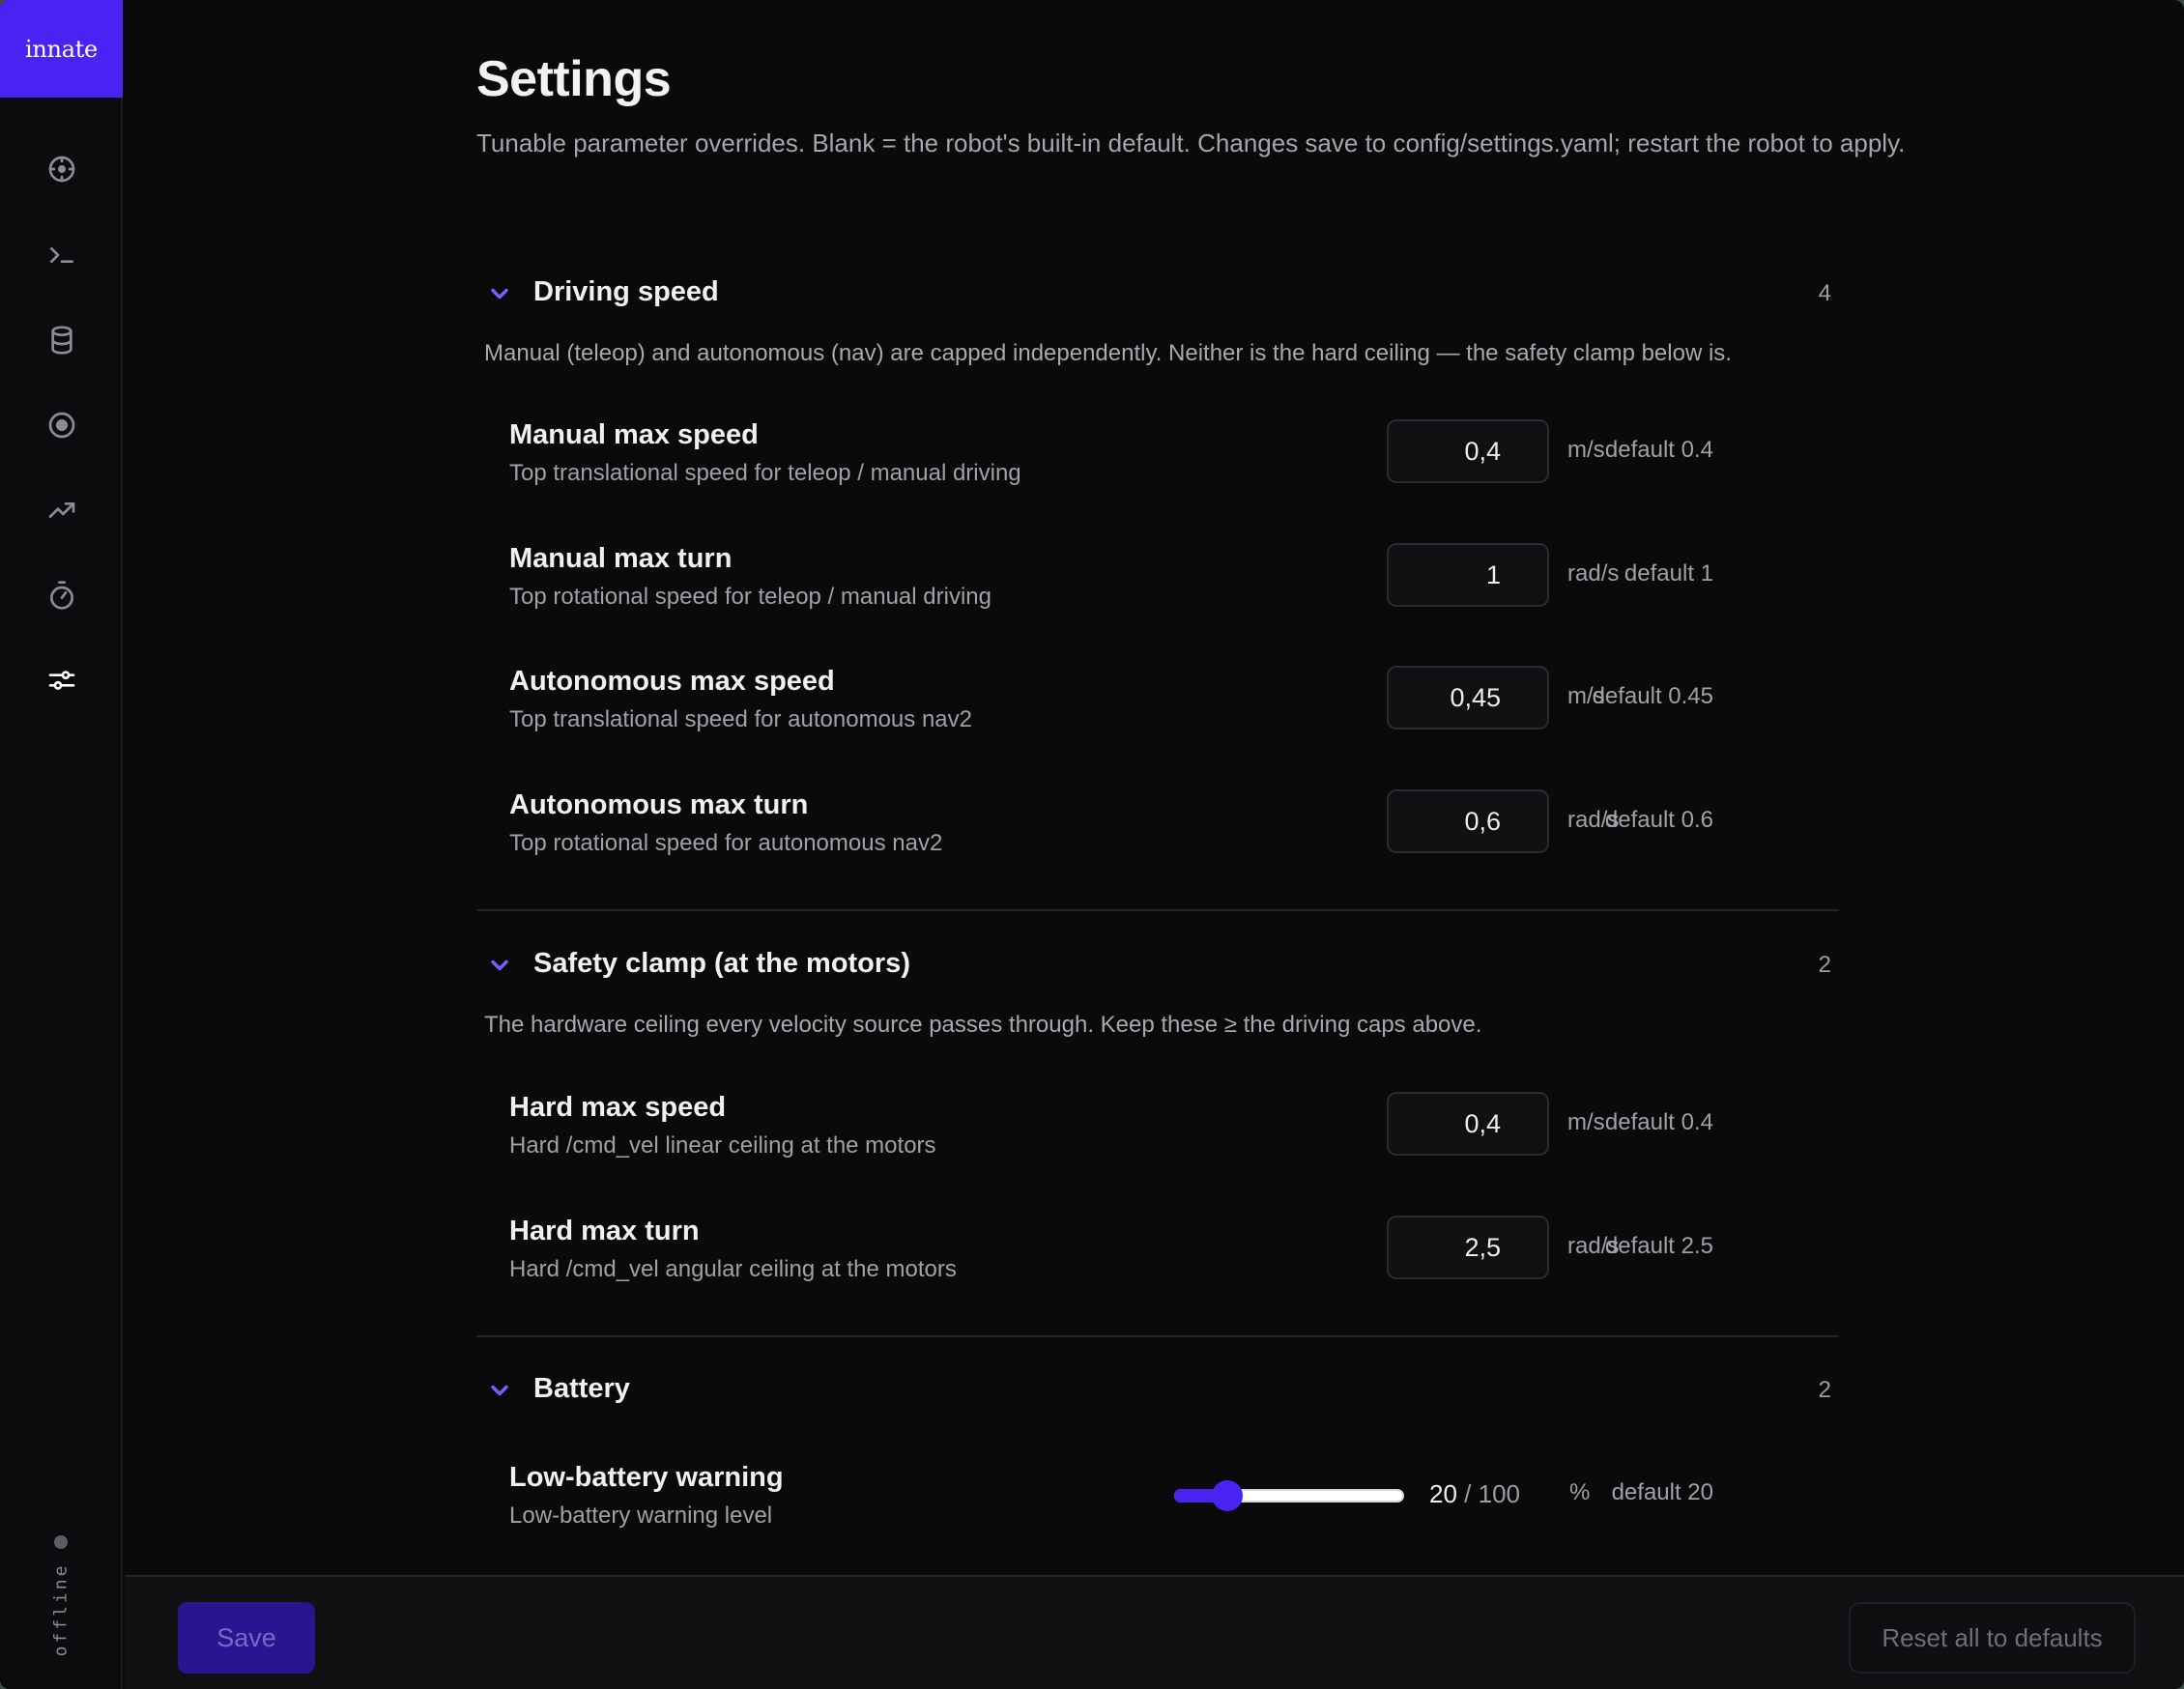 This screenshot has height=1689, width=2184. Describe the element at coordinates (62, 510) in the screenshot. I see `trending-icon` at that location.